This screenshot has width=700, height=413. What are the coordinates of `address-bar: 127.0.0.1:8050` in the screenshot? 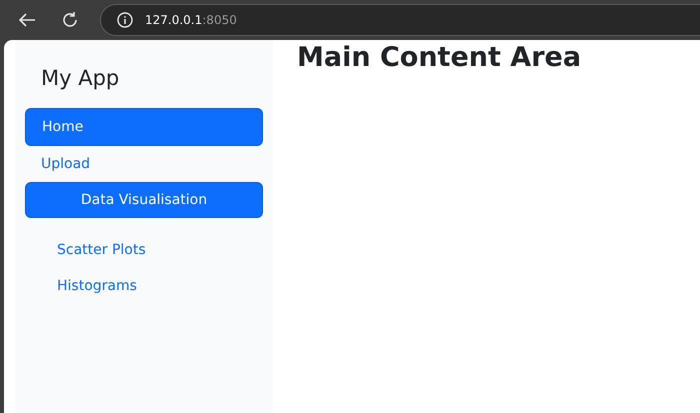 It's located at (400, 20).